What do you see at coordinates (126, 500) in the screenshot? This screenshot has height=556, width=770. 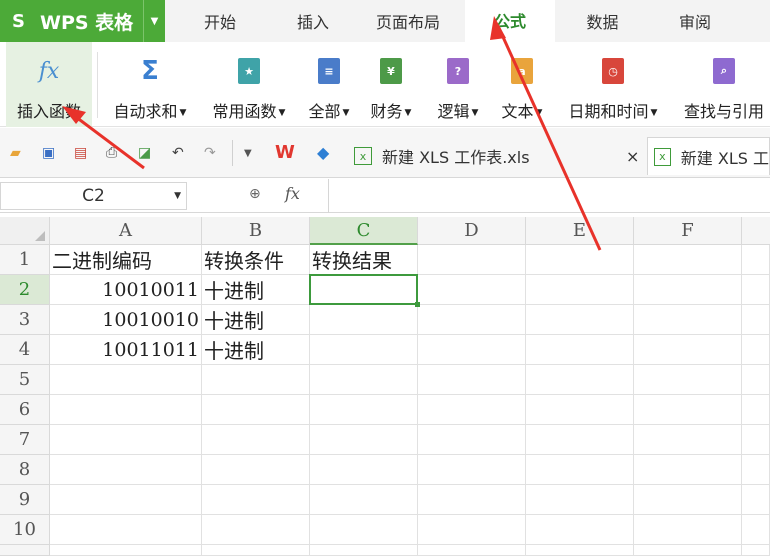 I see `cell-a9` at bounding box center [126, 500].